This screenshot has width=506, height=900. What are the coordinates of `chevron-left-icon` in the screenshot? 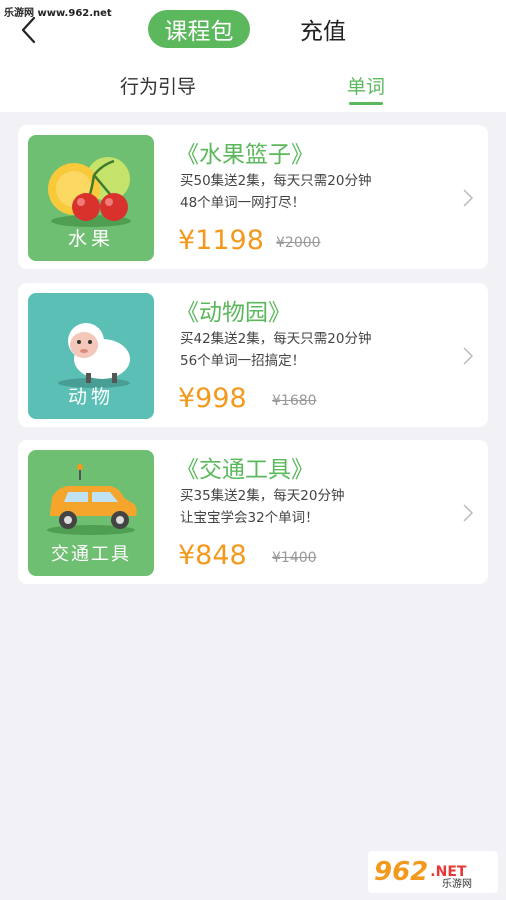 It's located at (28, 30).